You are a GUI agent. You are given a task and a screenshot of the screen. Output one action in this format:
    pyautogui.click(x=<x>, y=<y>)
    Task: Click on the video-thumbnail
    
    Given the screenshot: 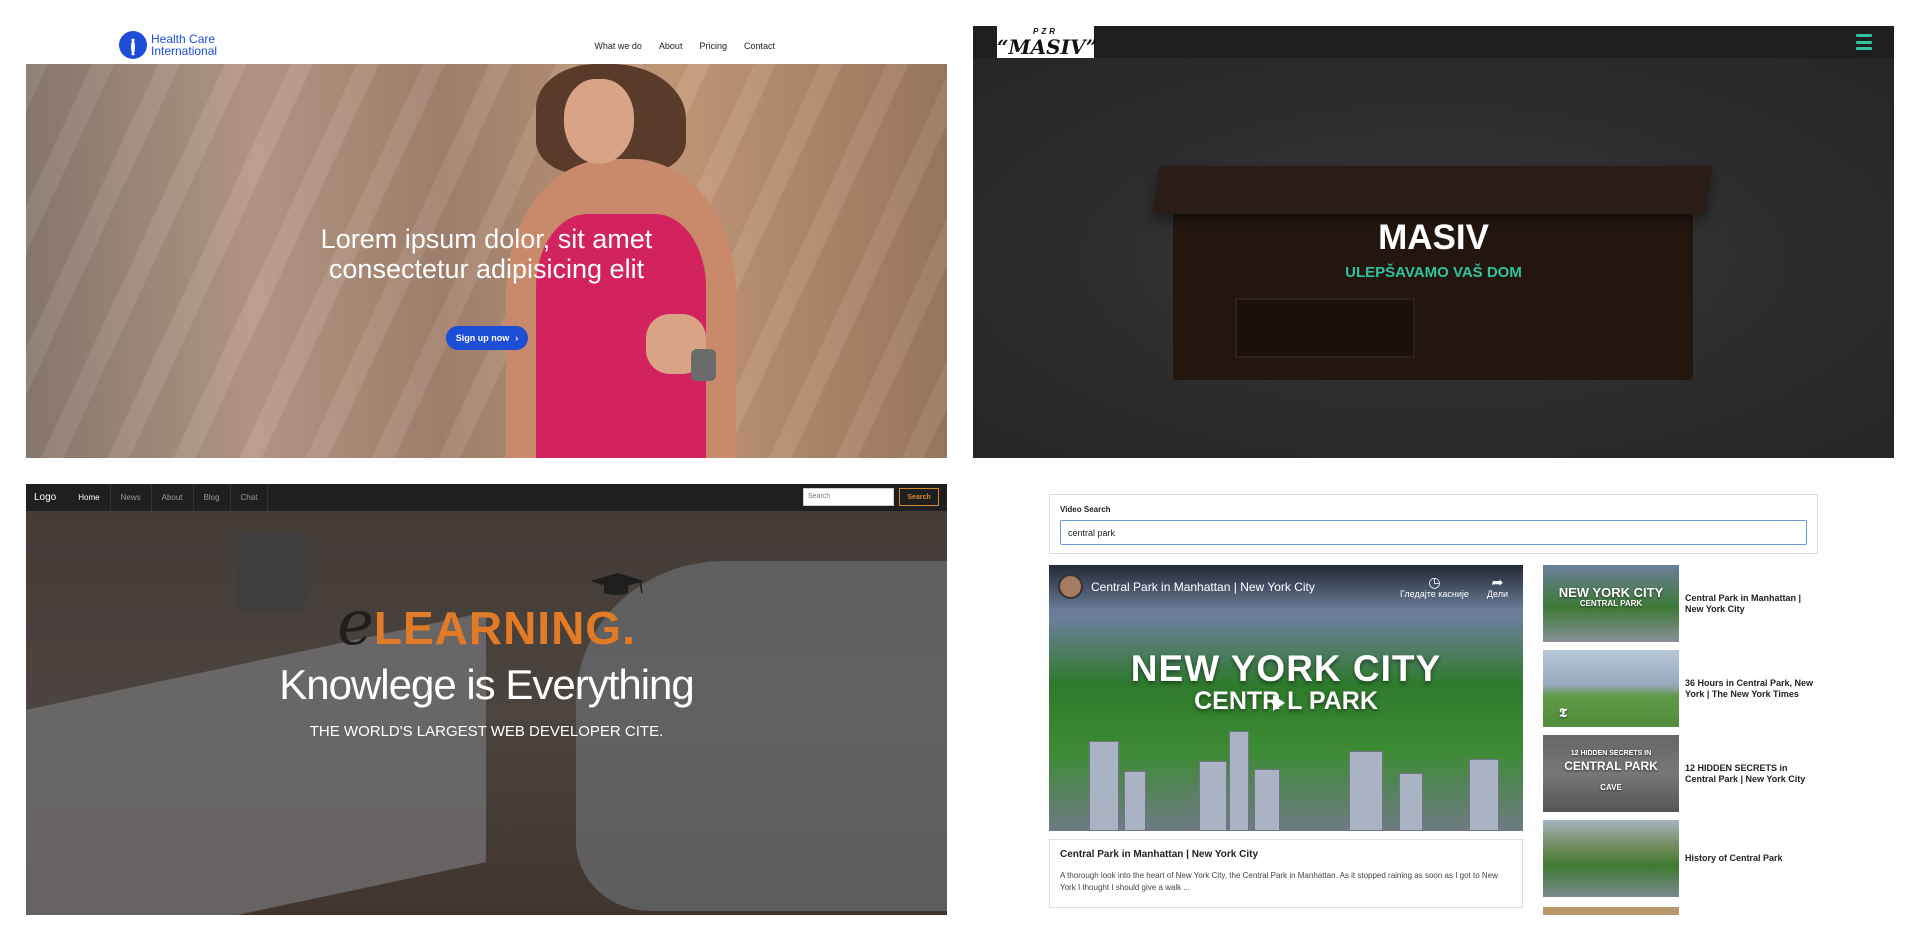 What is the action you would take?
    pyautogui.click(x=1611, y=858)
    